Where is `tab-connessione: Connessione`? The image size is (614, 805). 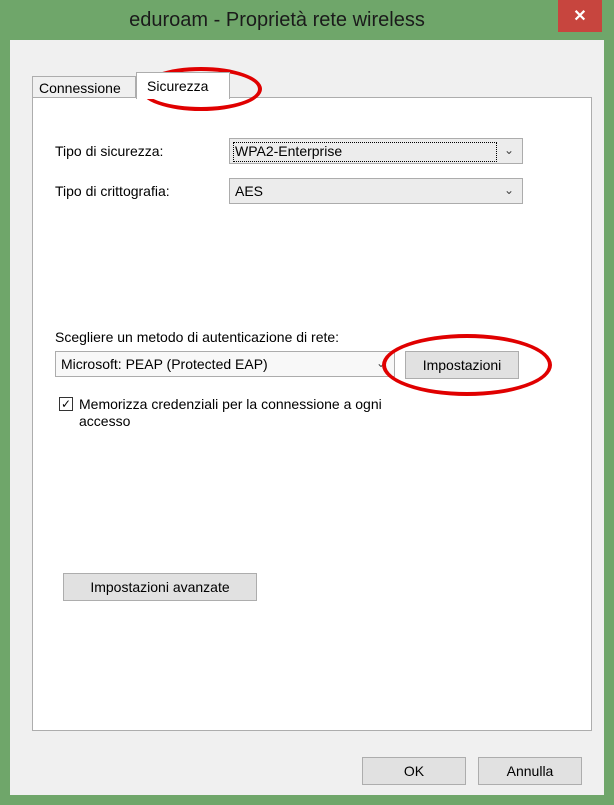 tab-connessione: Connessione is located at coordinates (84, 87).